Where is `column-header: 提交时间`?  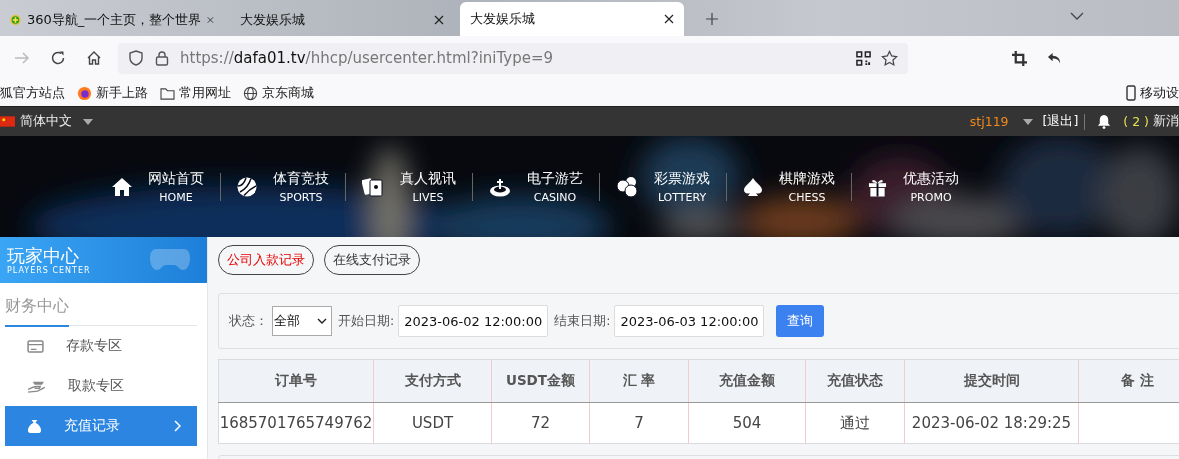
column-header: 提交时间 is located at coordinates (991, 381).